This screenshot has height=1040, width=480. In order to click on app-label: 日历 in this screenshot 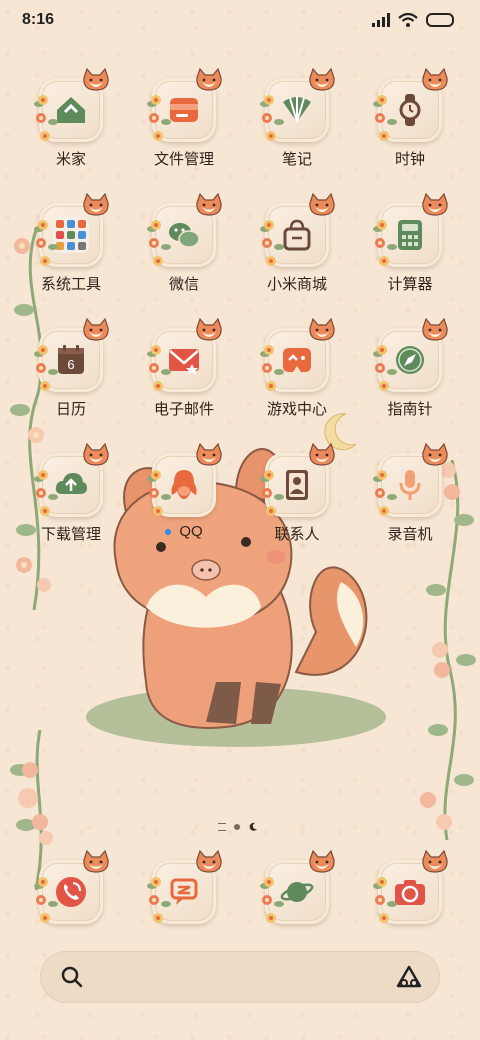, I will do `click(71, 408)`.